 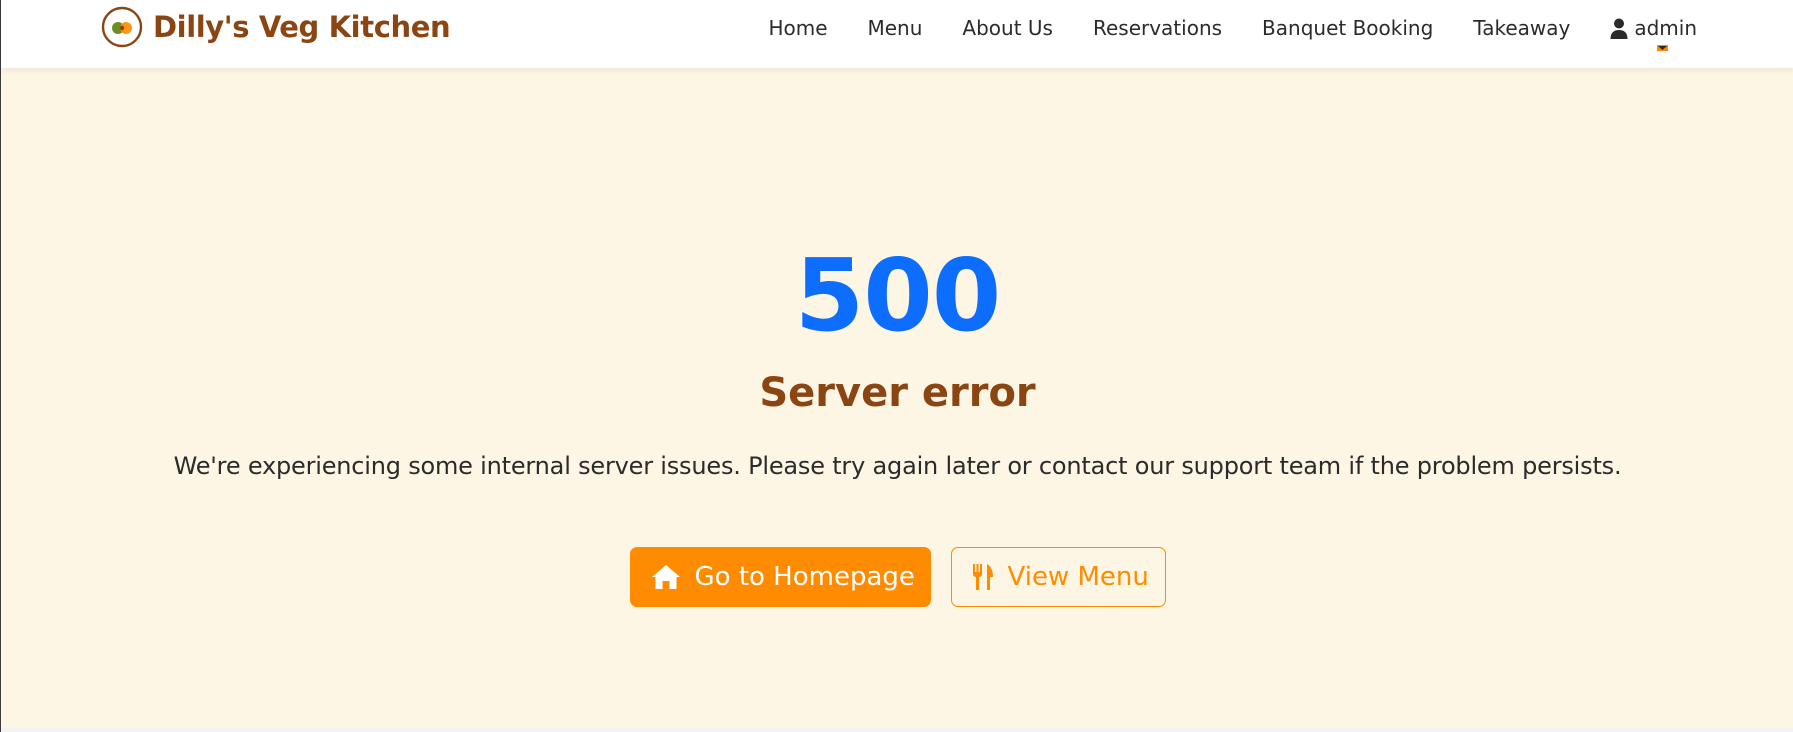 I want to click on brand-name: Dilly's Veg Kitchen, so click(x=302, y=27).